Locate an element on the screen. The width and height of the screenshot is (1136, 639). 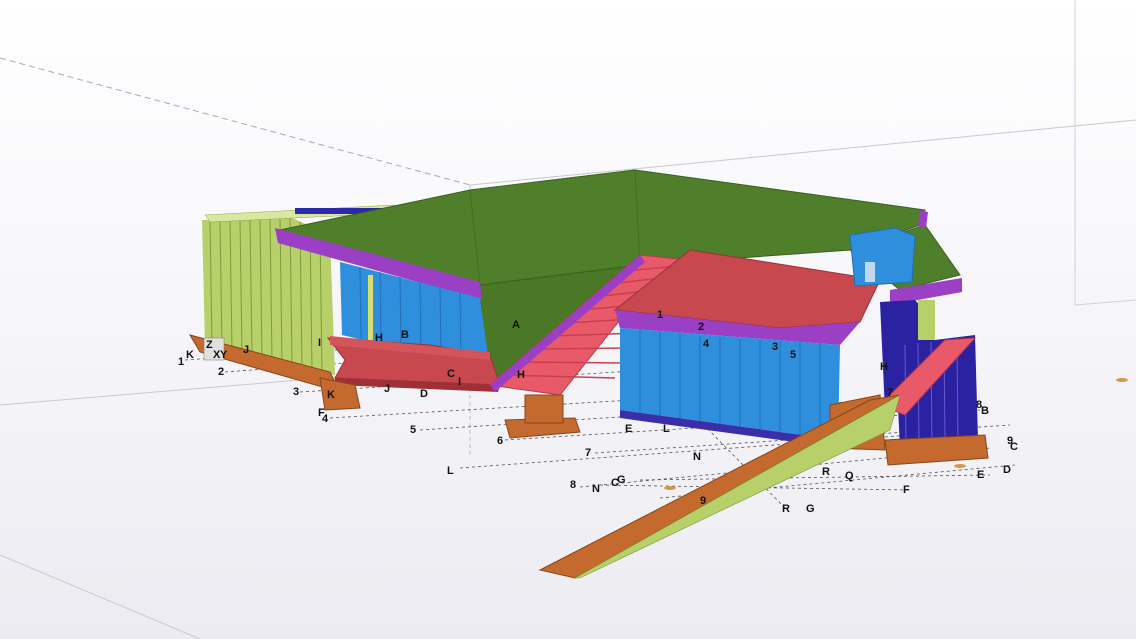
grid-label-h-right: H is located at coordinates (884, 367).